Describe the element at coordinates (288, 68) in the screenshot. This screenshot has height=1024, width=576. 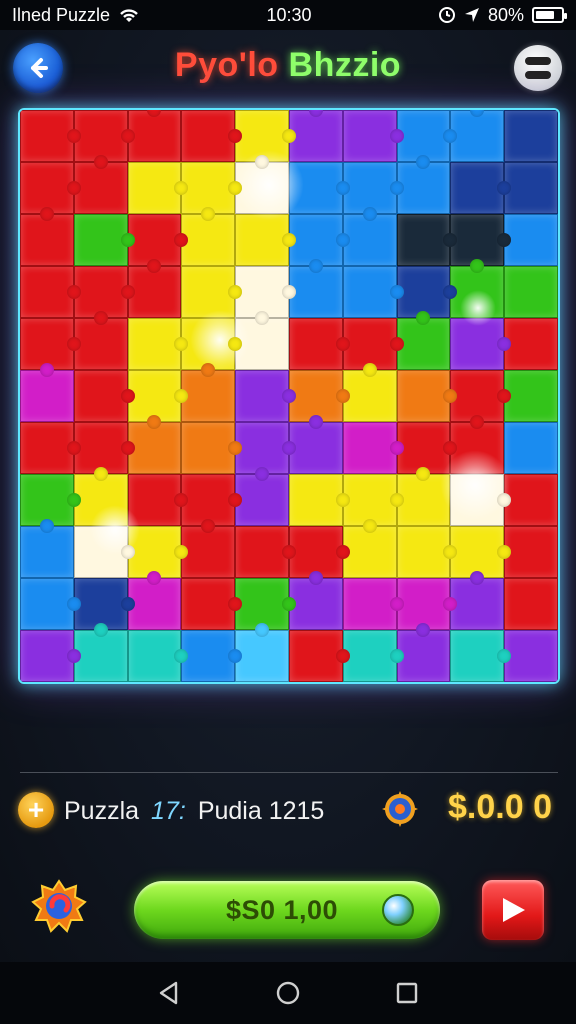
I see `game-title: Pyo'lo Bhzzio` at that location.